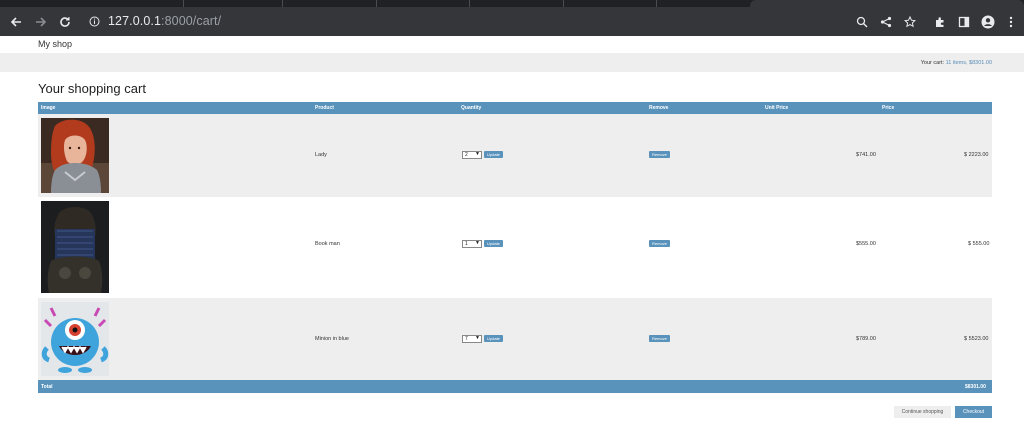 Image resolution: width=1024 pixels, height=433 pixels. I want to click on cart-summary-link: 11 items, $8301.00, so click(969, 63).